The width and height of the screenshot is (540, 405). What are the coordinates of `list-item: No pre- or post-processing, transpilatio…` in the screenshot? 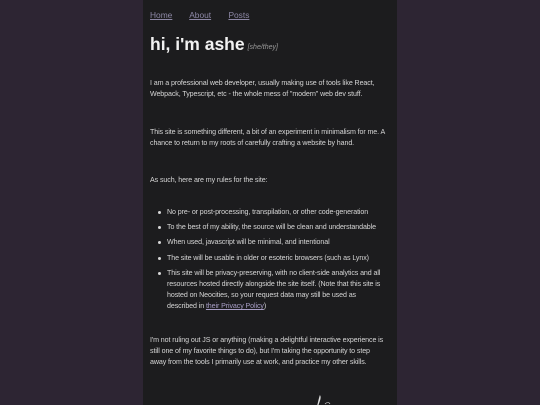 It's located at (272, 212).